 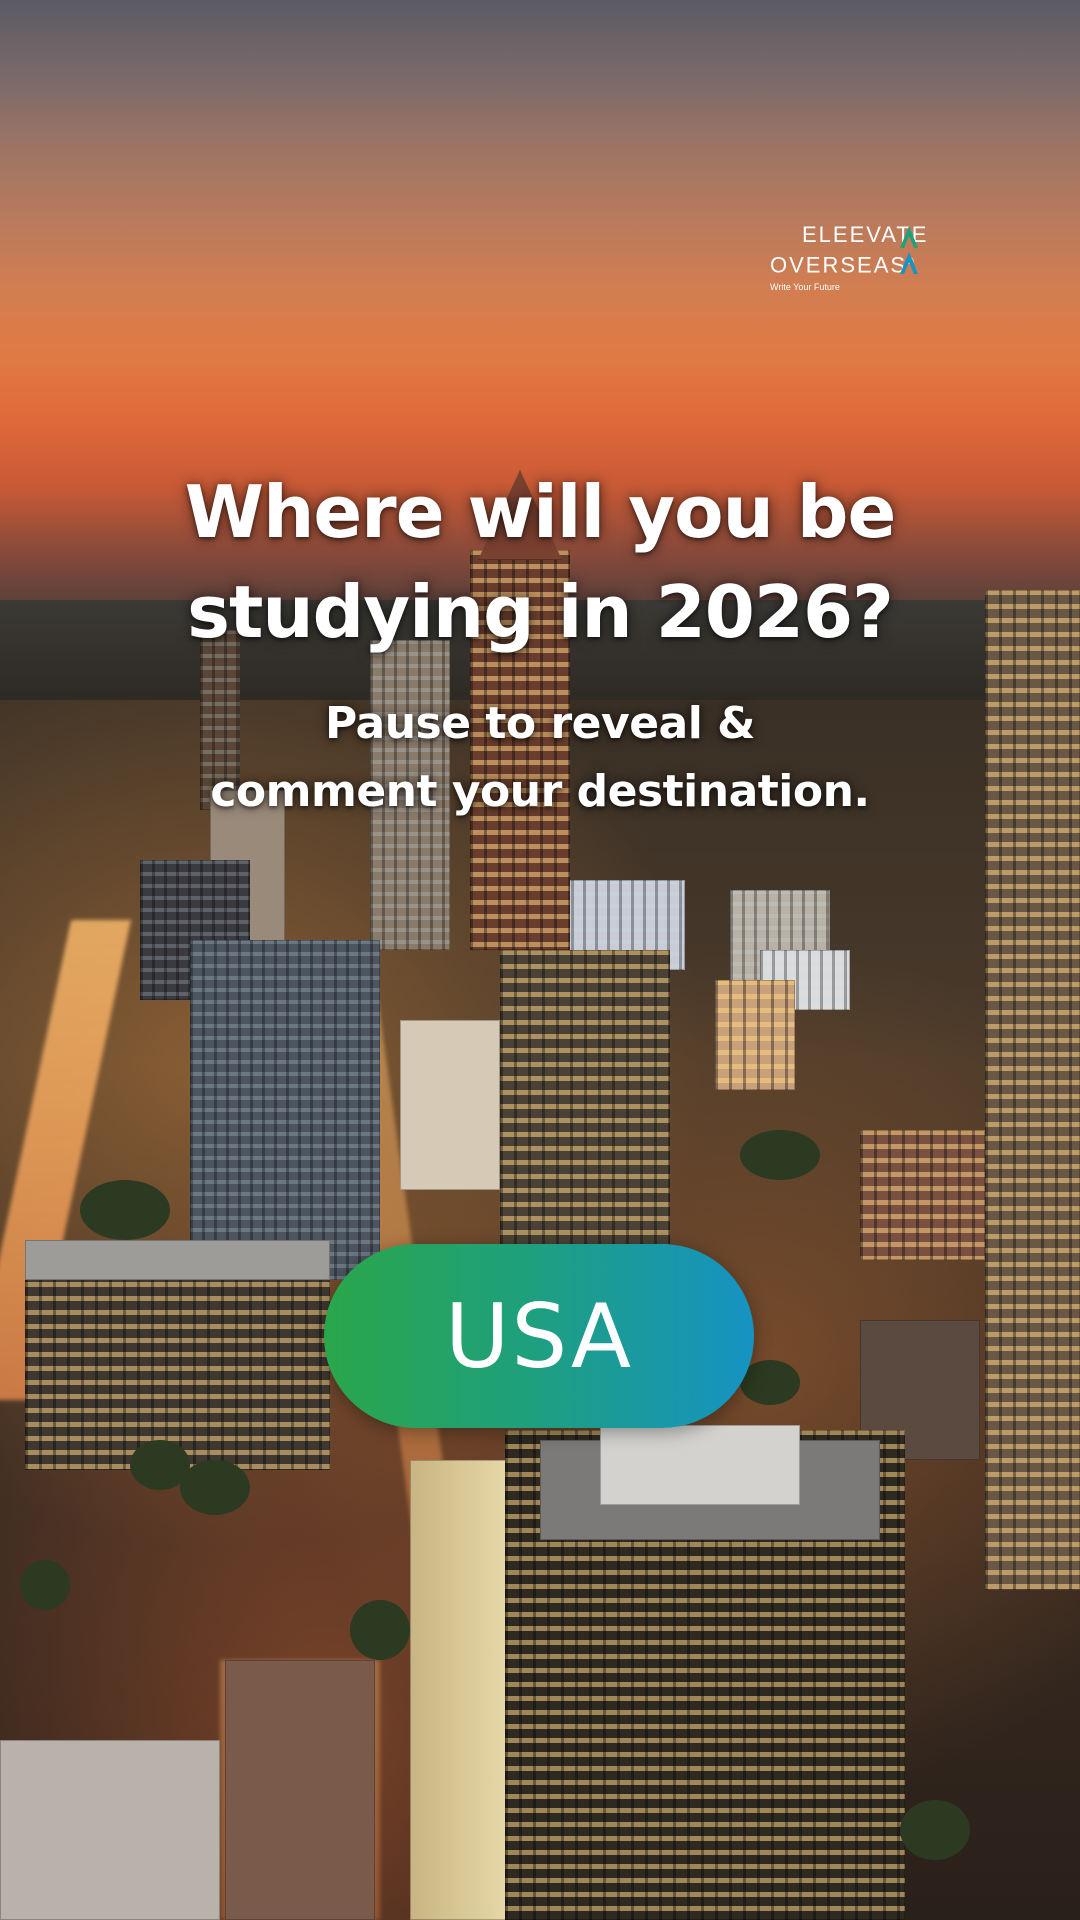 I want to click on rooftop-unit, so click(x=700, y=1465).